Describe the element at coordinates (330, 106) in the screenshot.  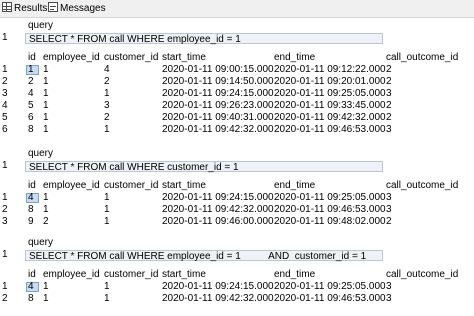
I see `cell-end-time: 2020-01-11 09:33:45.000` at that location.